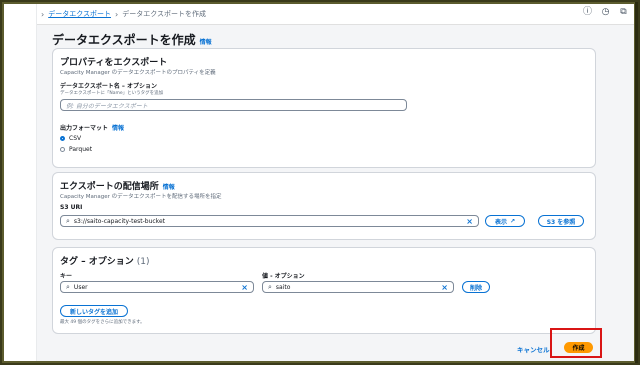  Describe the element at coordinates (533, 349) in the screenshot. I see `cancel-button: キャンセル` at that location.